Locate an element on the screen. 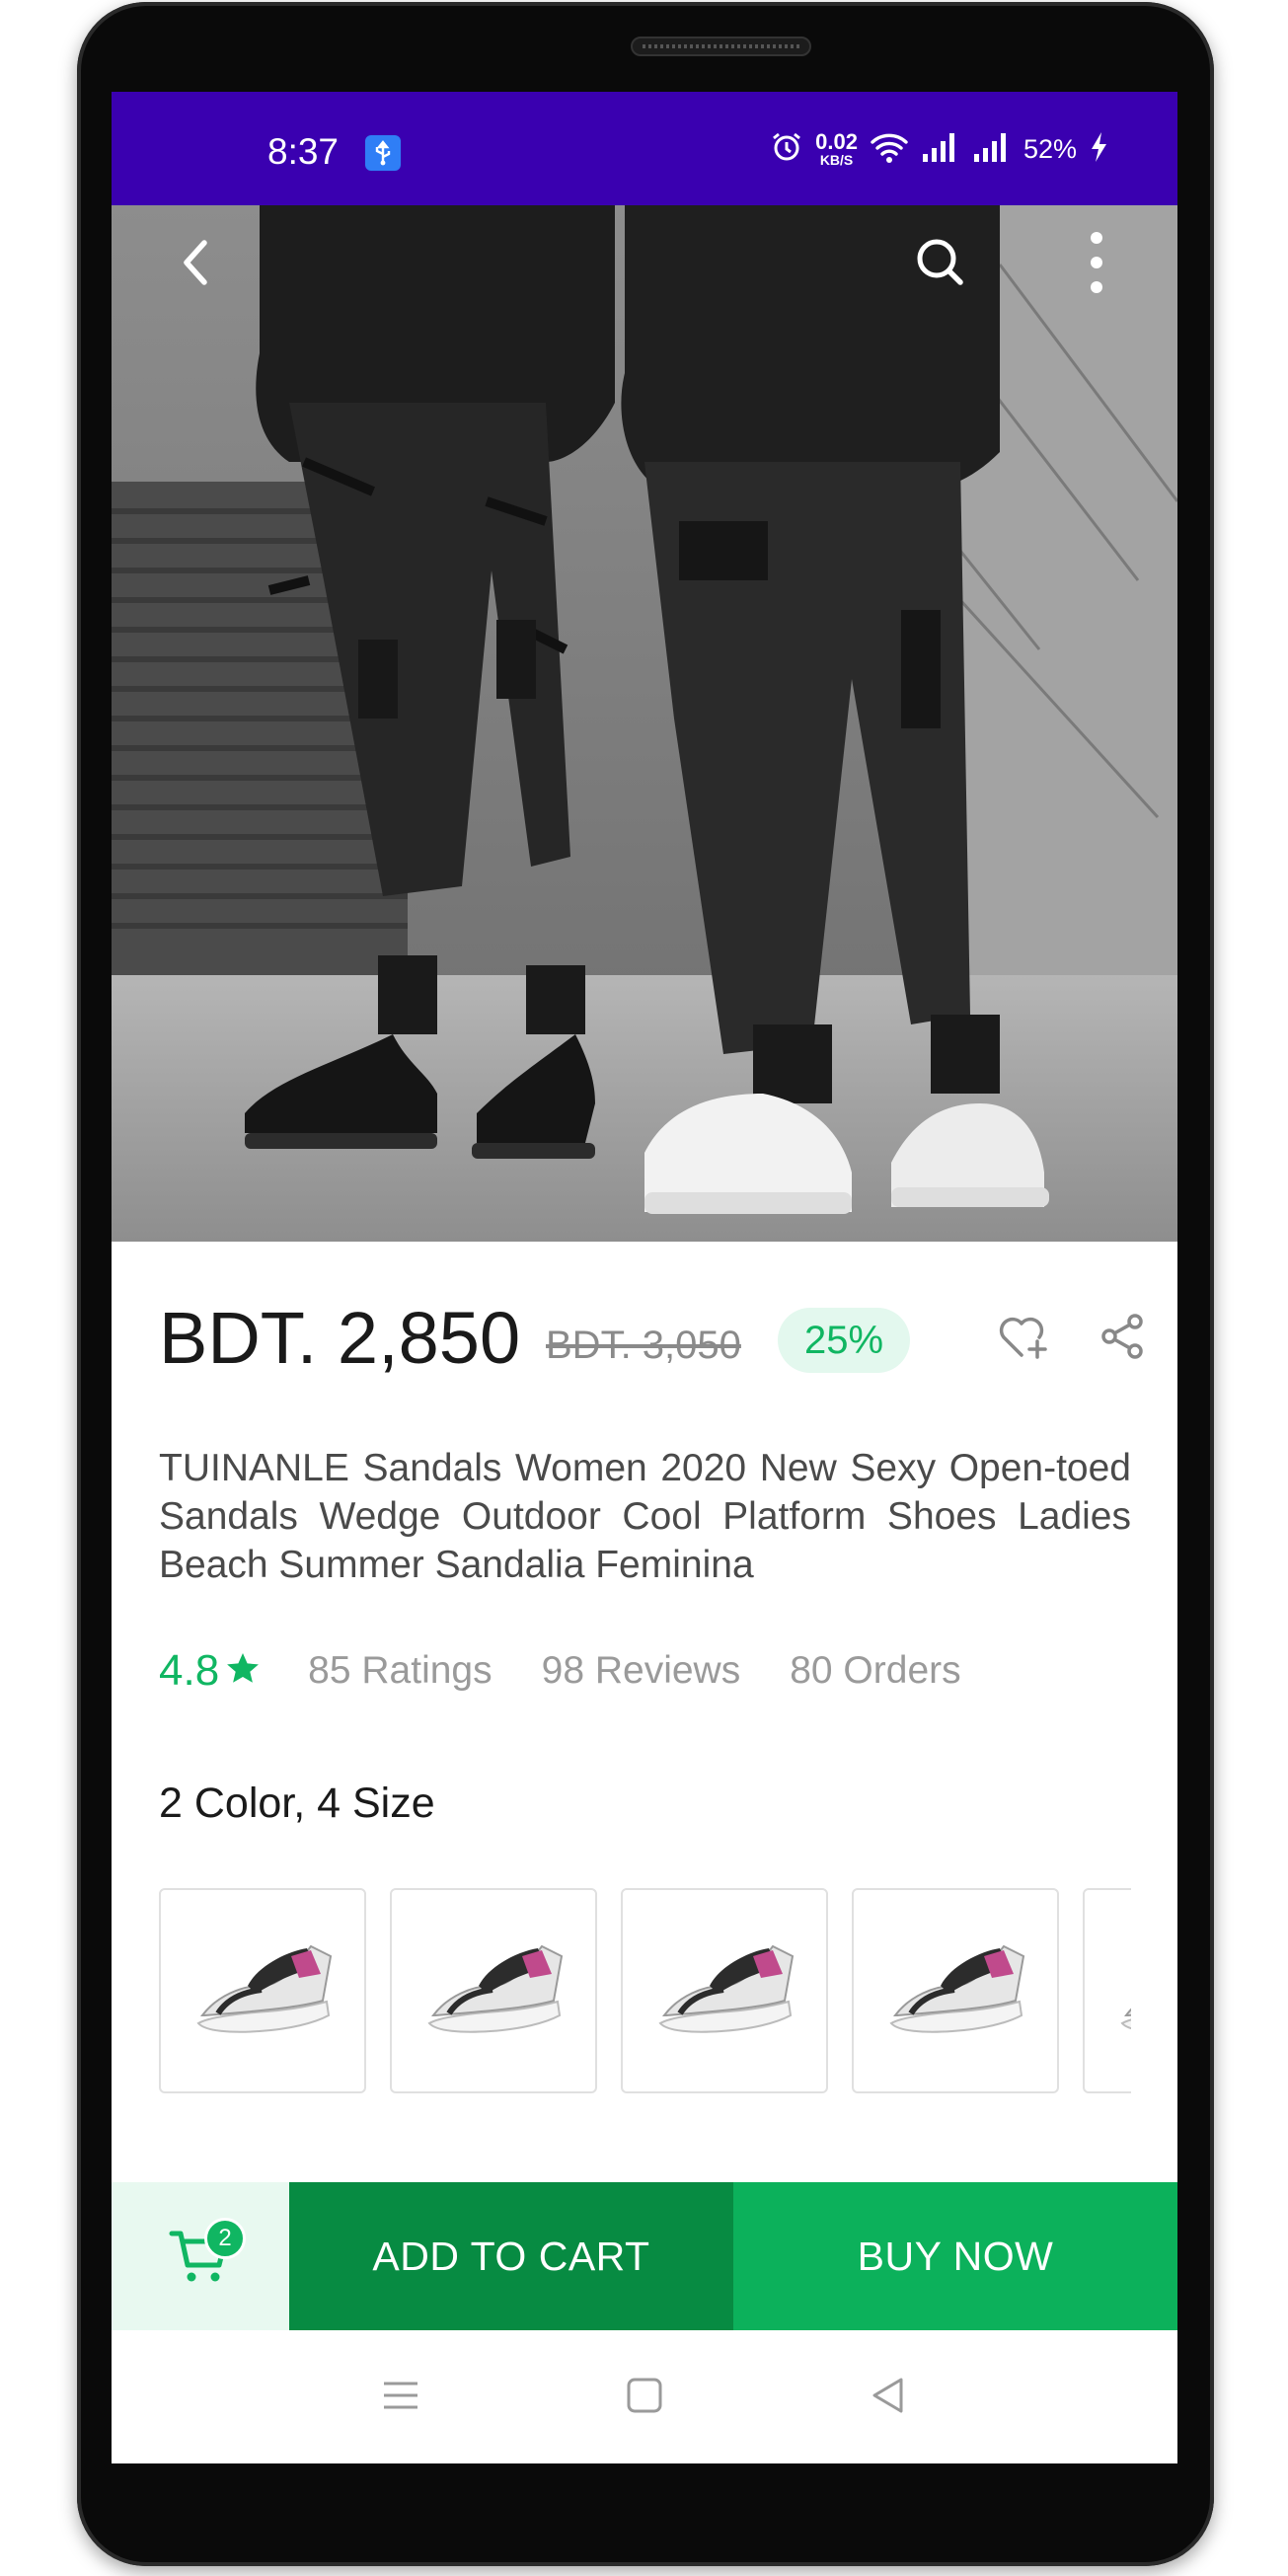 This screenshot has width=1288, height=2576. triangle-back-icon is located at coordinates (889, 2398).